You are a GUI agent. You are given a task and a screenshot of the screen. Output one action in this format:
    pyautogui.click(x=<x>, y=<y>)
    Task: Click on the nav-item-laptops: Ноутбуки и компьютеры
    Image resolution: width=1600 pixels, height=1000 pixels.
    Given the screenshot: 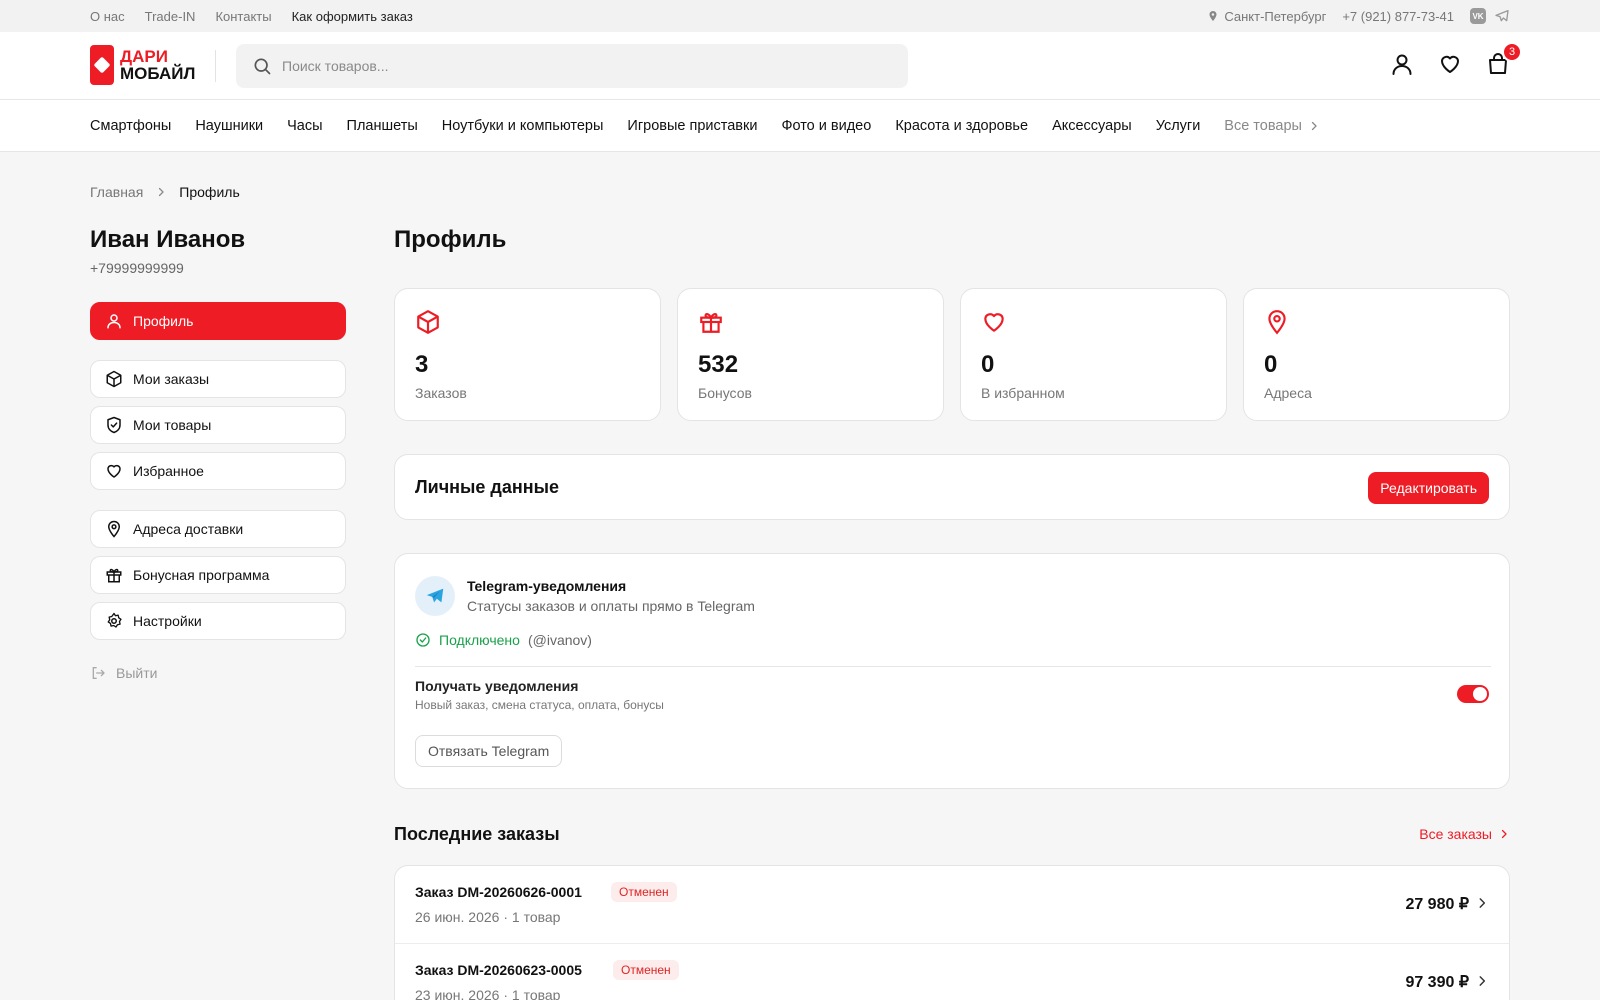 What is the action you would take?
    pyautogui.click(x=523, y=126)
    